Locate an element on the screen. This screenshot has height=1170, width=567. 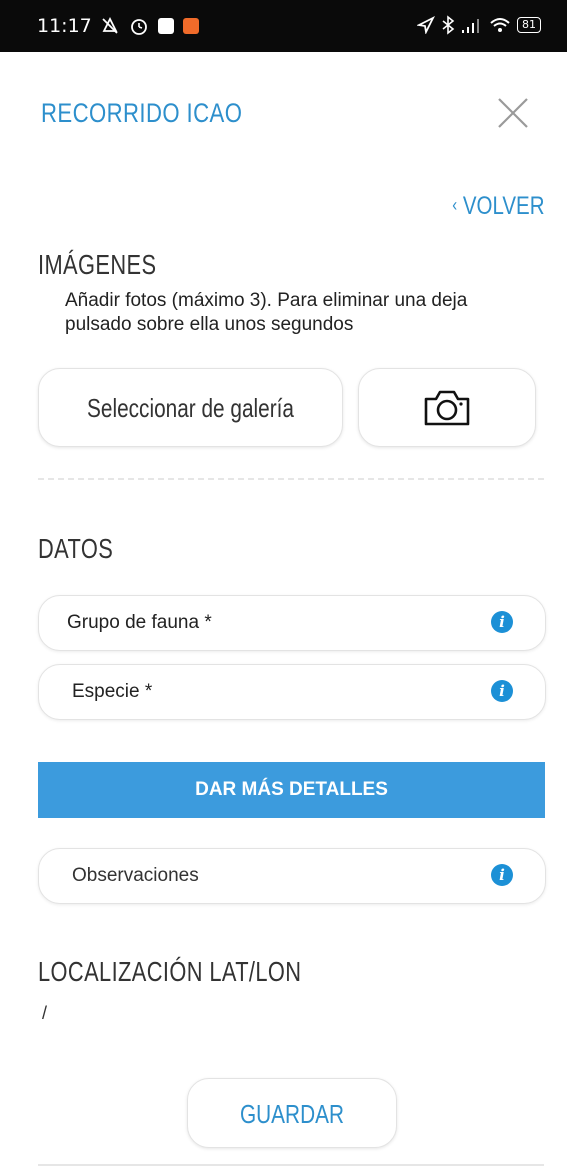
data-section-title: DATOS is located at coordinates (76, 548).